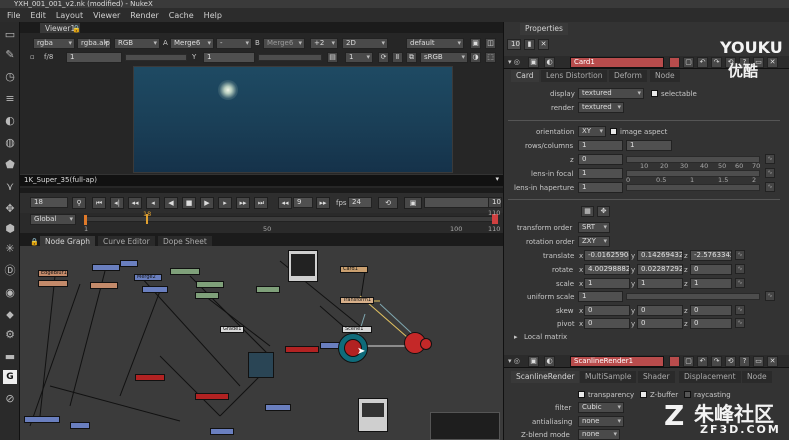  Describe the element at coordinates (10, 77) in the screenshot. I see `time-icon: ◷` at that location.